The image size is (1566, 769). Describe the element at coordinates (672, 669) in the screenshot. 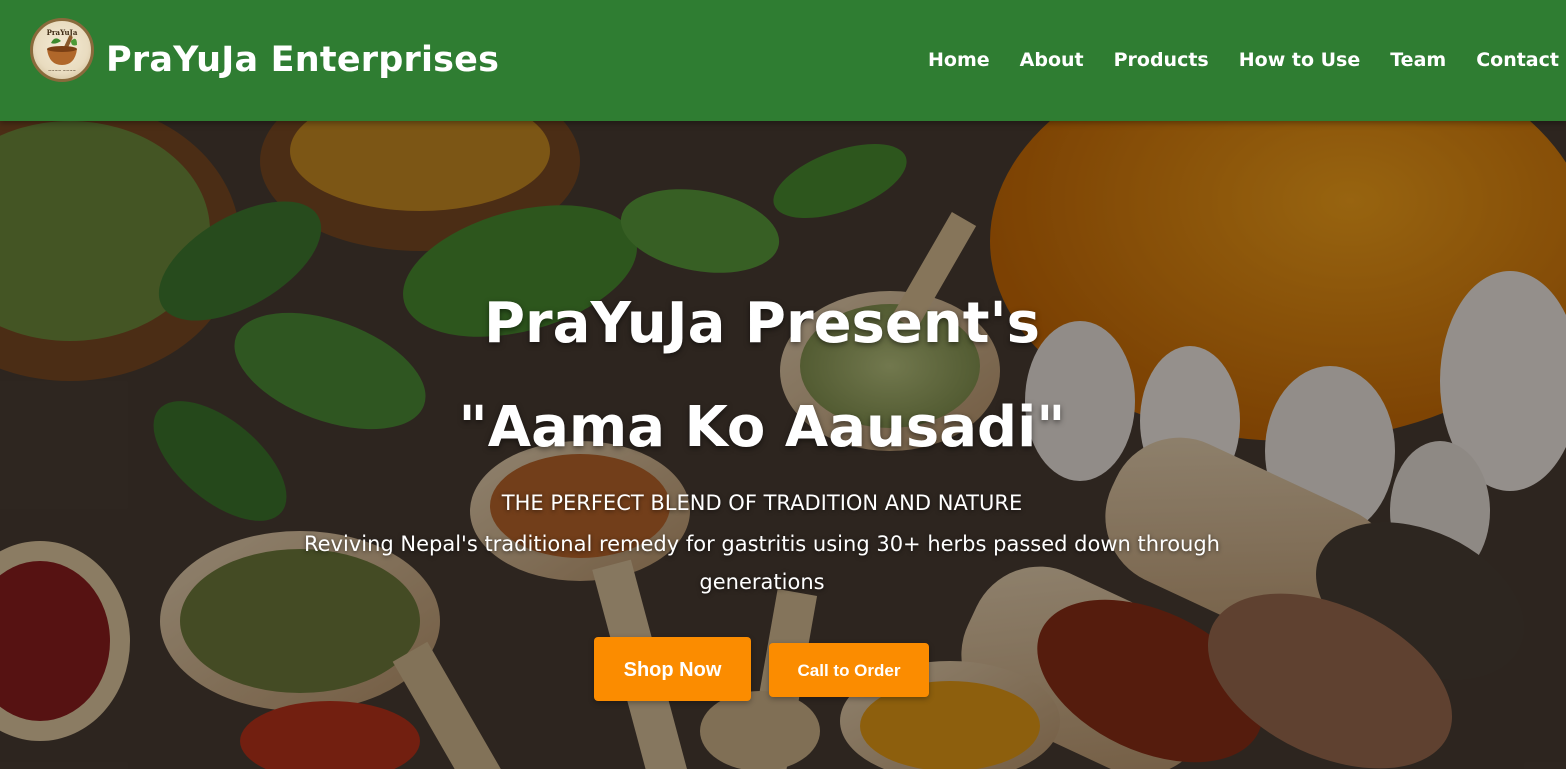

I see `shop-now-button: Shop Now` at that location.